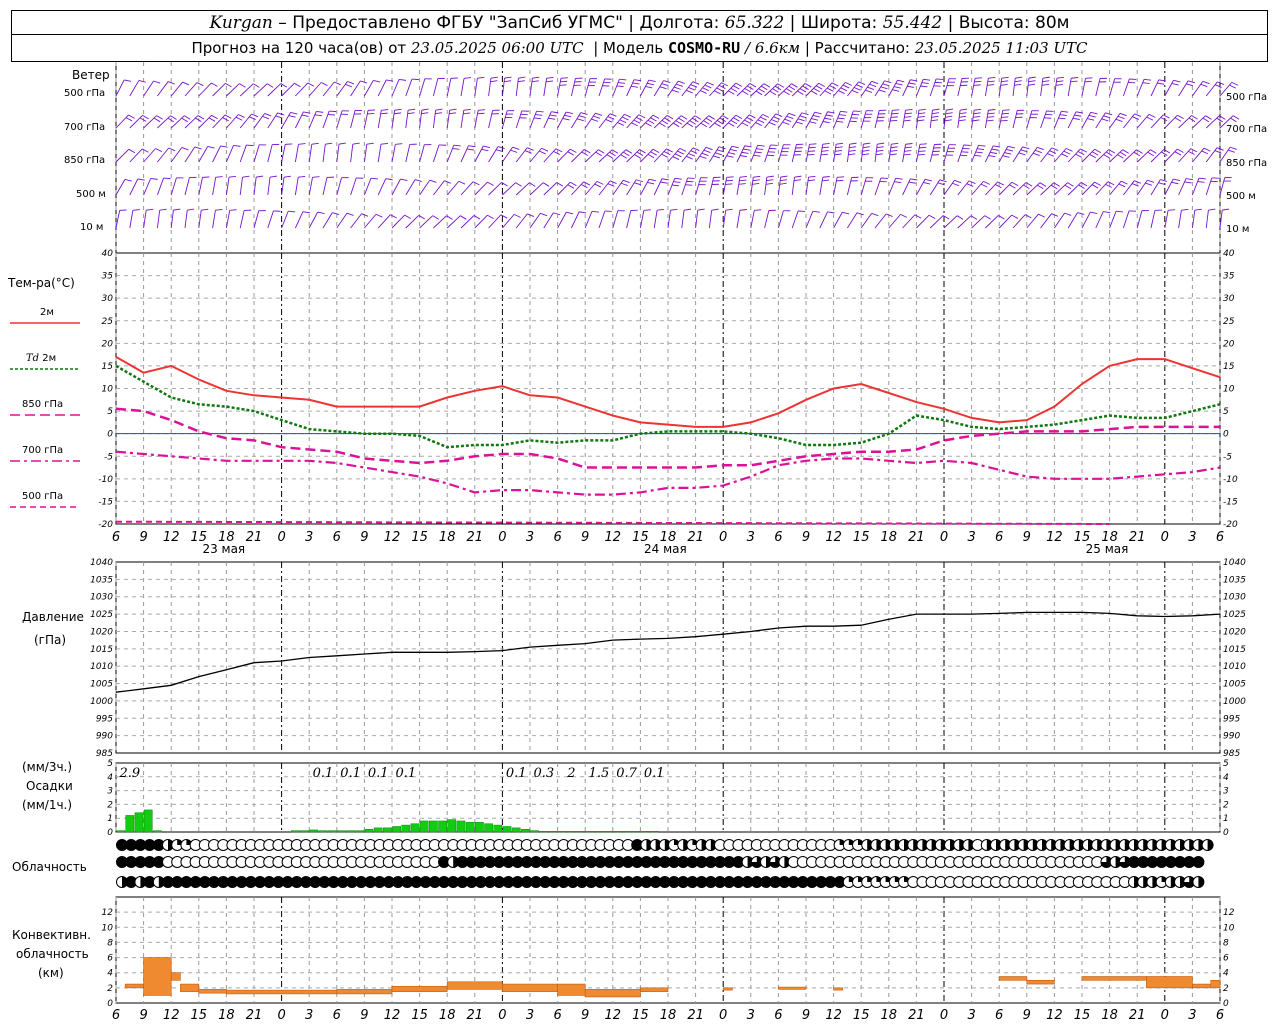 The image size is (1280, 1024). Describe the element at coordinates (1107, 549) in the screenshot. I see `date-label: 25 мая` at that location.